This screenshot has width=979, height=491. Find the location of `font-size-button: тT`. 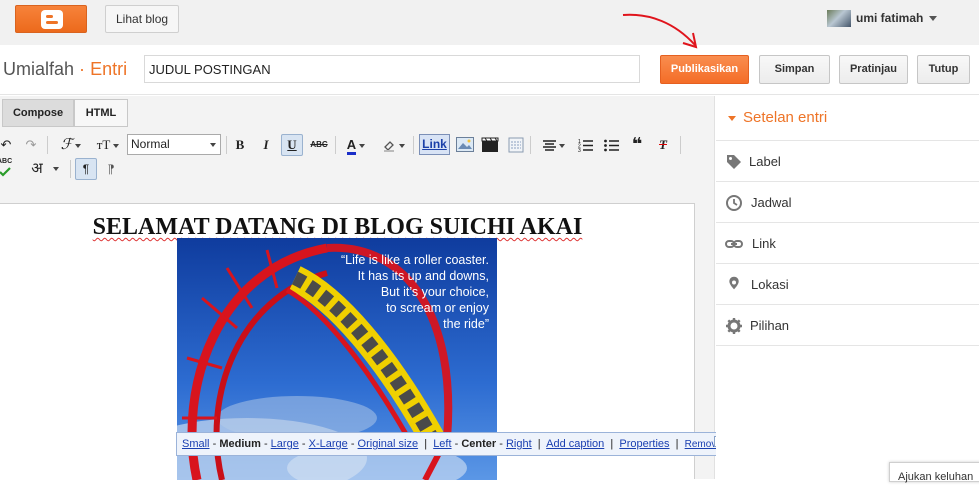

font-size-button: тT is located at coordinates (108, 145).